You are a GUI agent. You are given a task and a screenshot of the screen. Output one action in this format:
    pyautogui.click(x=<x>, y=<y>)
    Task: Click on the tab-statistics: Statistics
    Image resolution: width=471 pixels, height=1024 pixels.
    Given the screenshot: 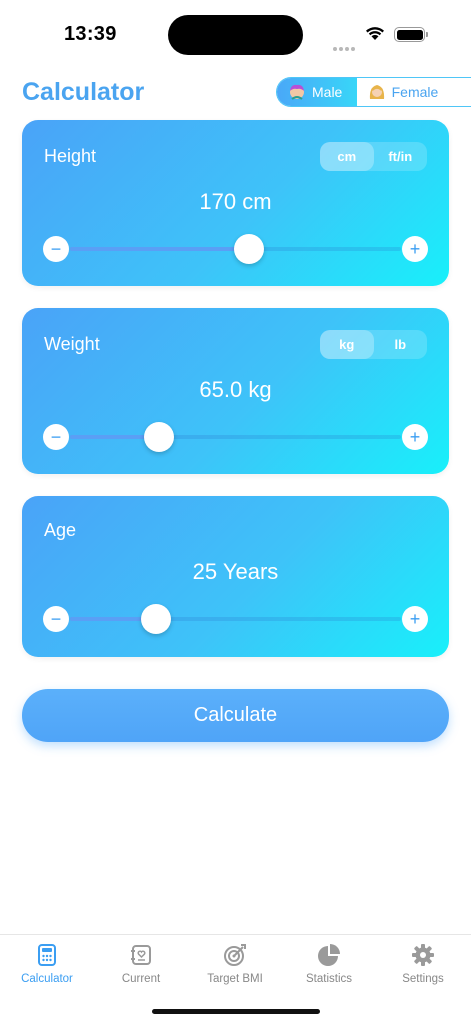 What is the action you would take?
    pyautogui.click(x=329, y=964)
    